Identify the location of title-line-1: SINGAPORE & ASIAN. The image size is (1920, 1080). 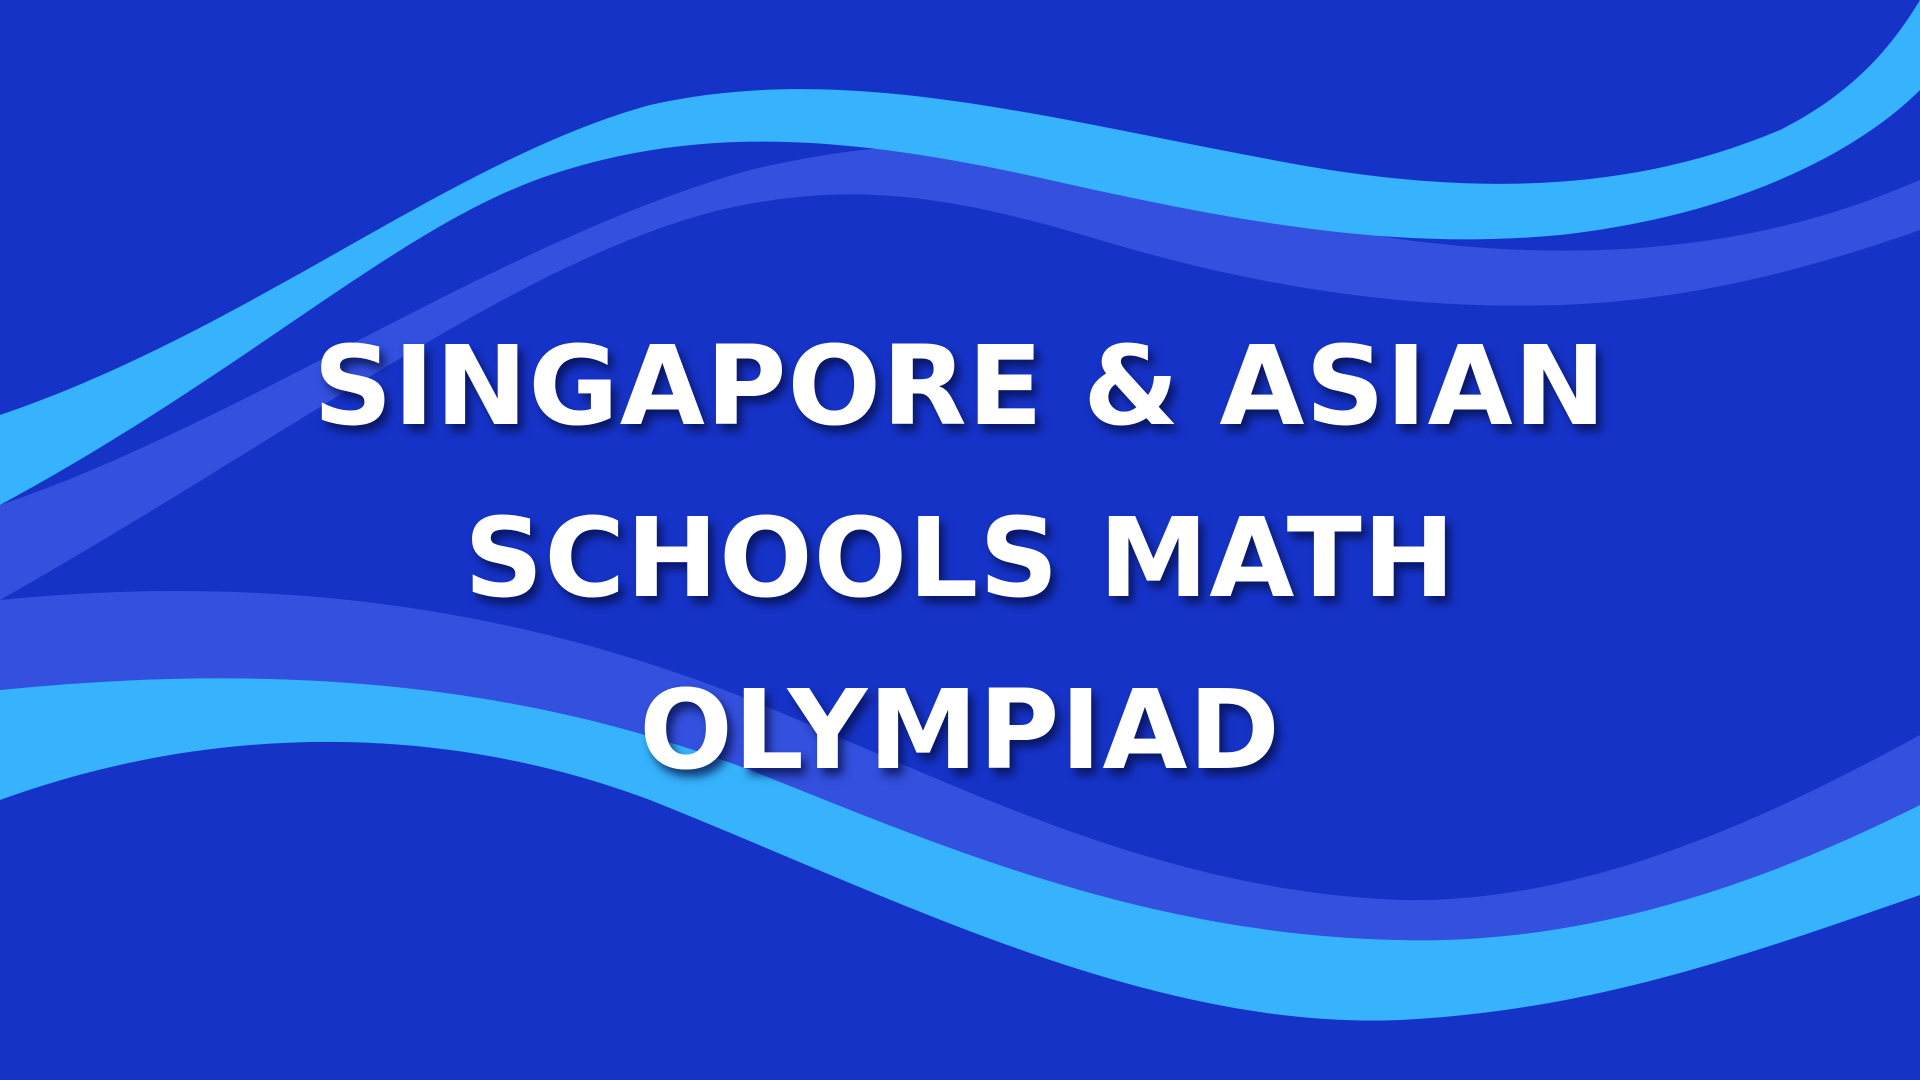
(960, 386).